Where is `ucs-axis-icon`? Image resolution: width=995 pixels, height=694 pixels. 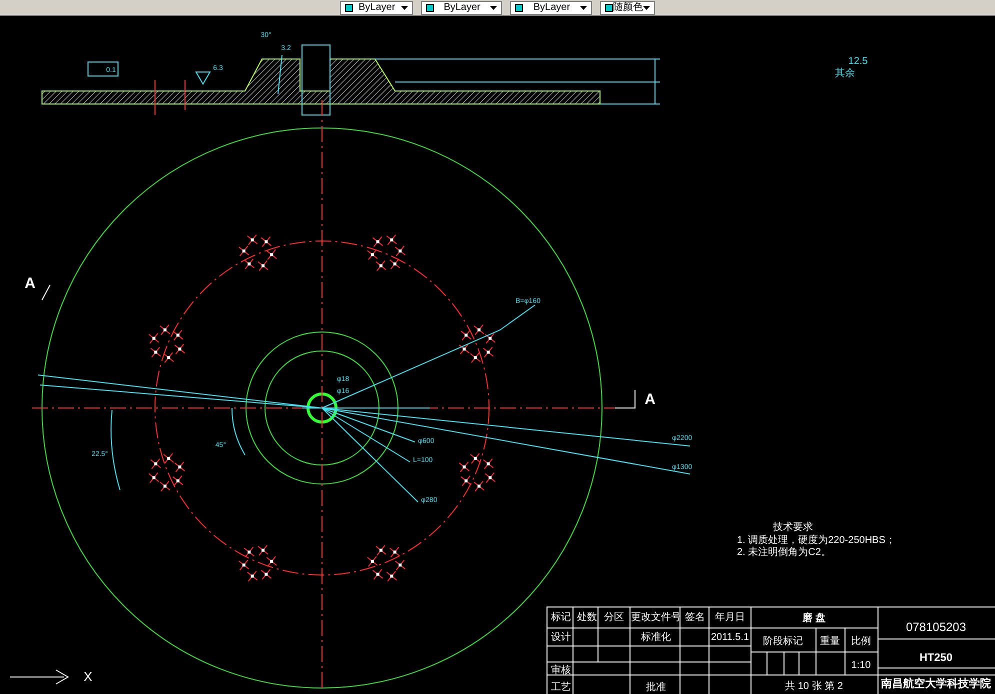
ucs-axis-icon is located at coordinates (39, 677).